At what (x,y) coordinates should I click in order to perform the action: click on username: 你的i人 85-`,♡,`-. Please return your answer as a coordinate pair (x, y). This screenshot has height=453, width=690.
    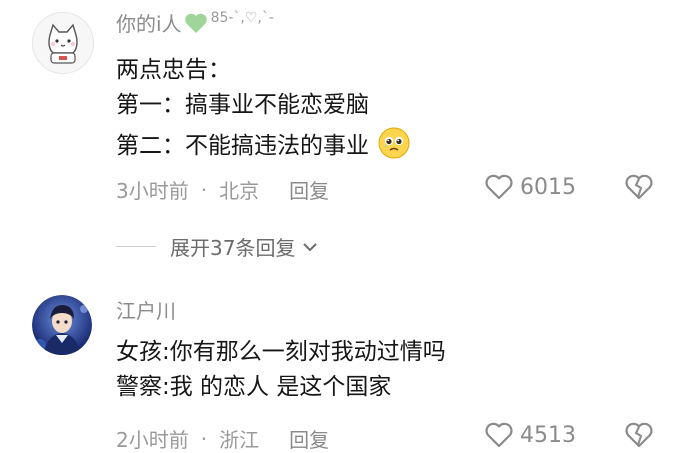
    Looking at the image, I should click on (195, 22).